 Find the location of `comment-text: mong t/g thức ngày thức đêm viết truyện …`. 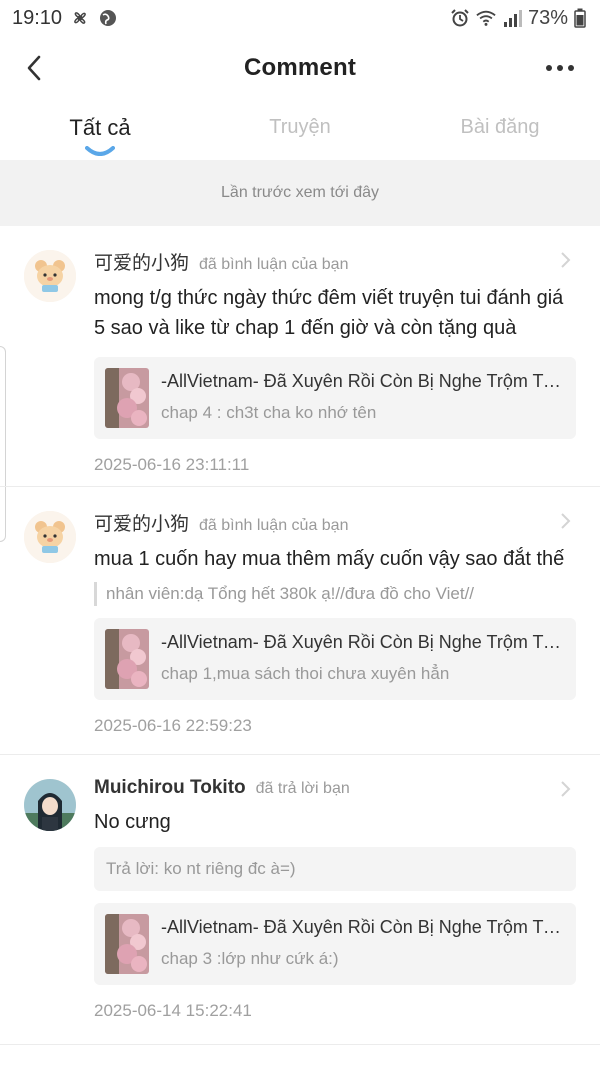

comment-text: mong t/g thức ngày thức đêm viết truyện … is located at coordinates (329, 313).